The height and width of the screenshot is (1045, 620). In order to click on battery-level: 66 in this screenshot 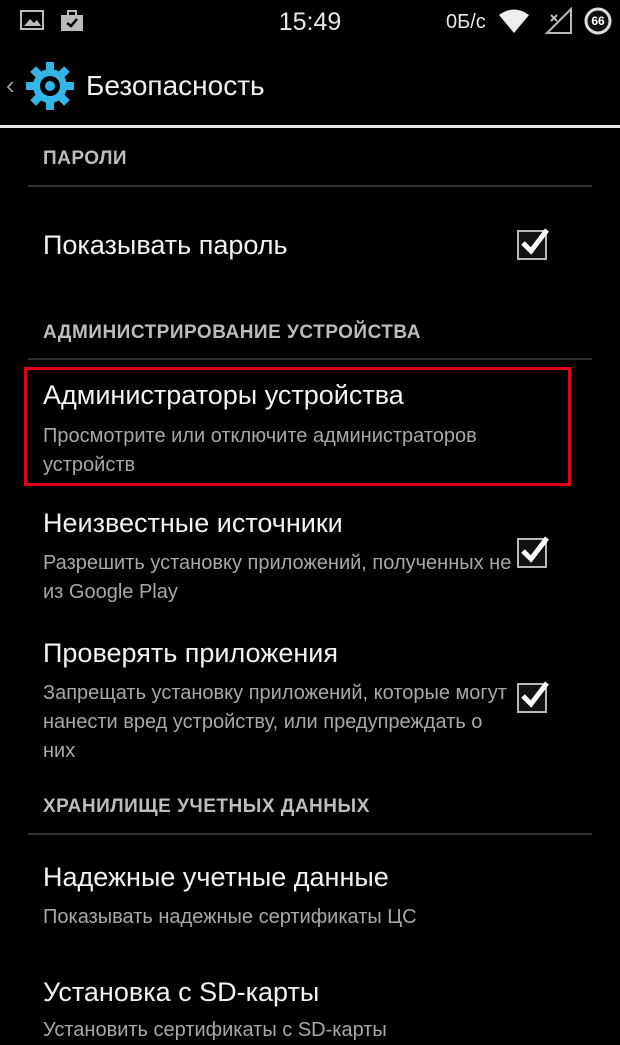, I will do `click(598, 21)`.